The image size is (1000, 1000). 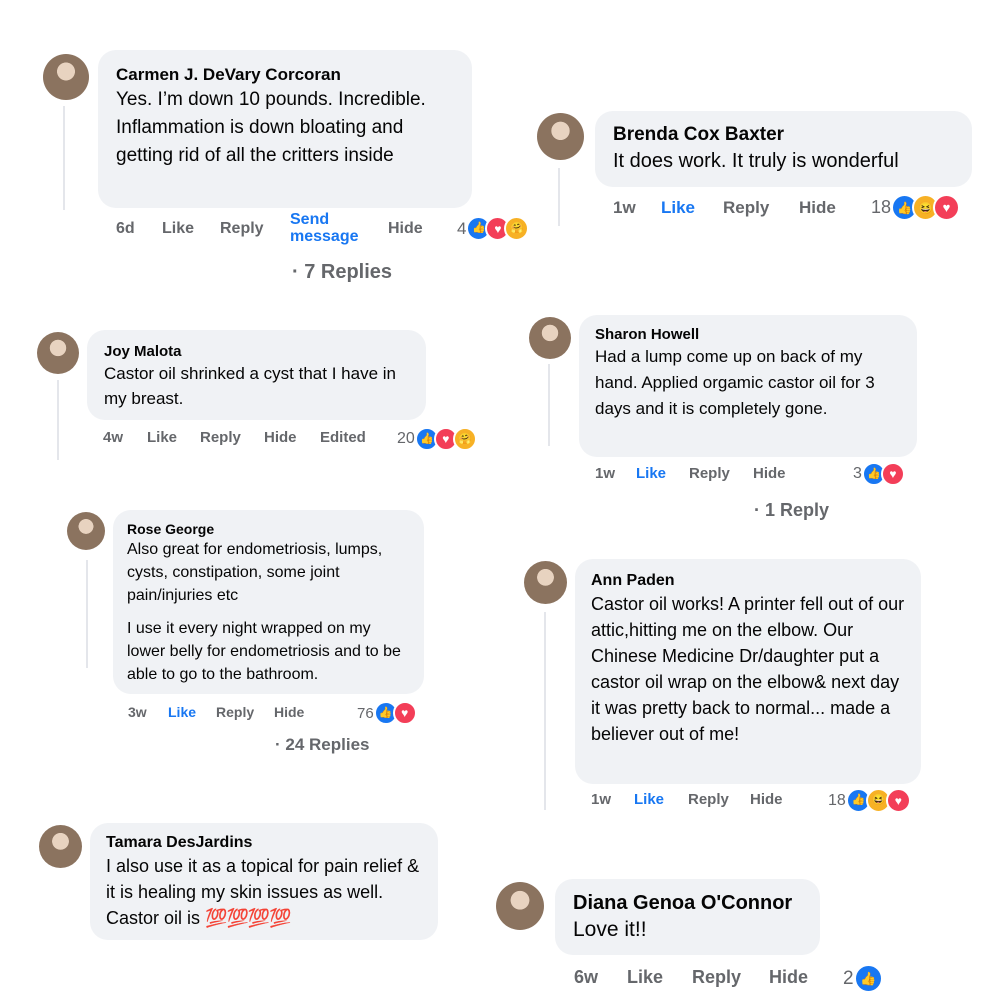 I want to click on comment-actions: 3w Like Reply Hide, so click(x=216, y=712).